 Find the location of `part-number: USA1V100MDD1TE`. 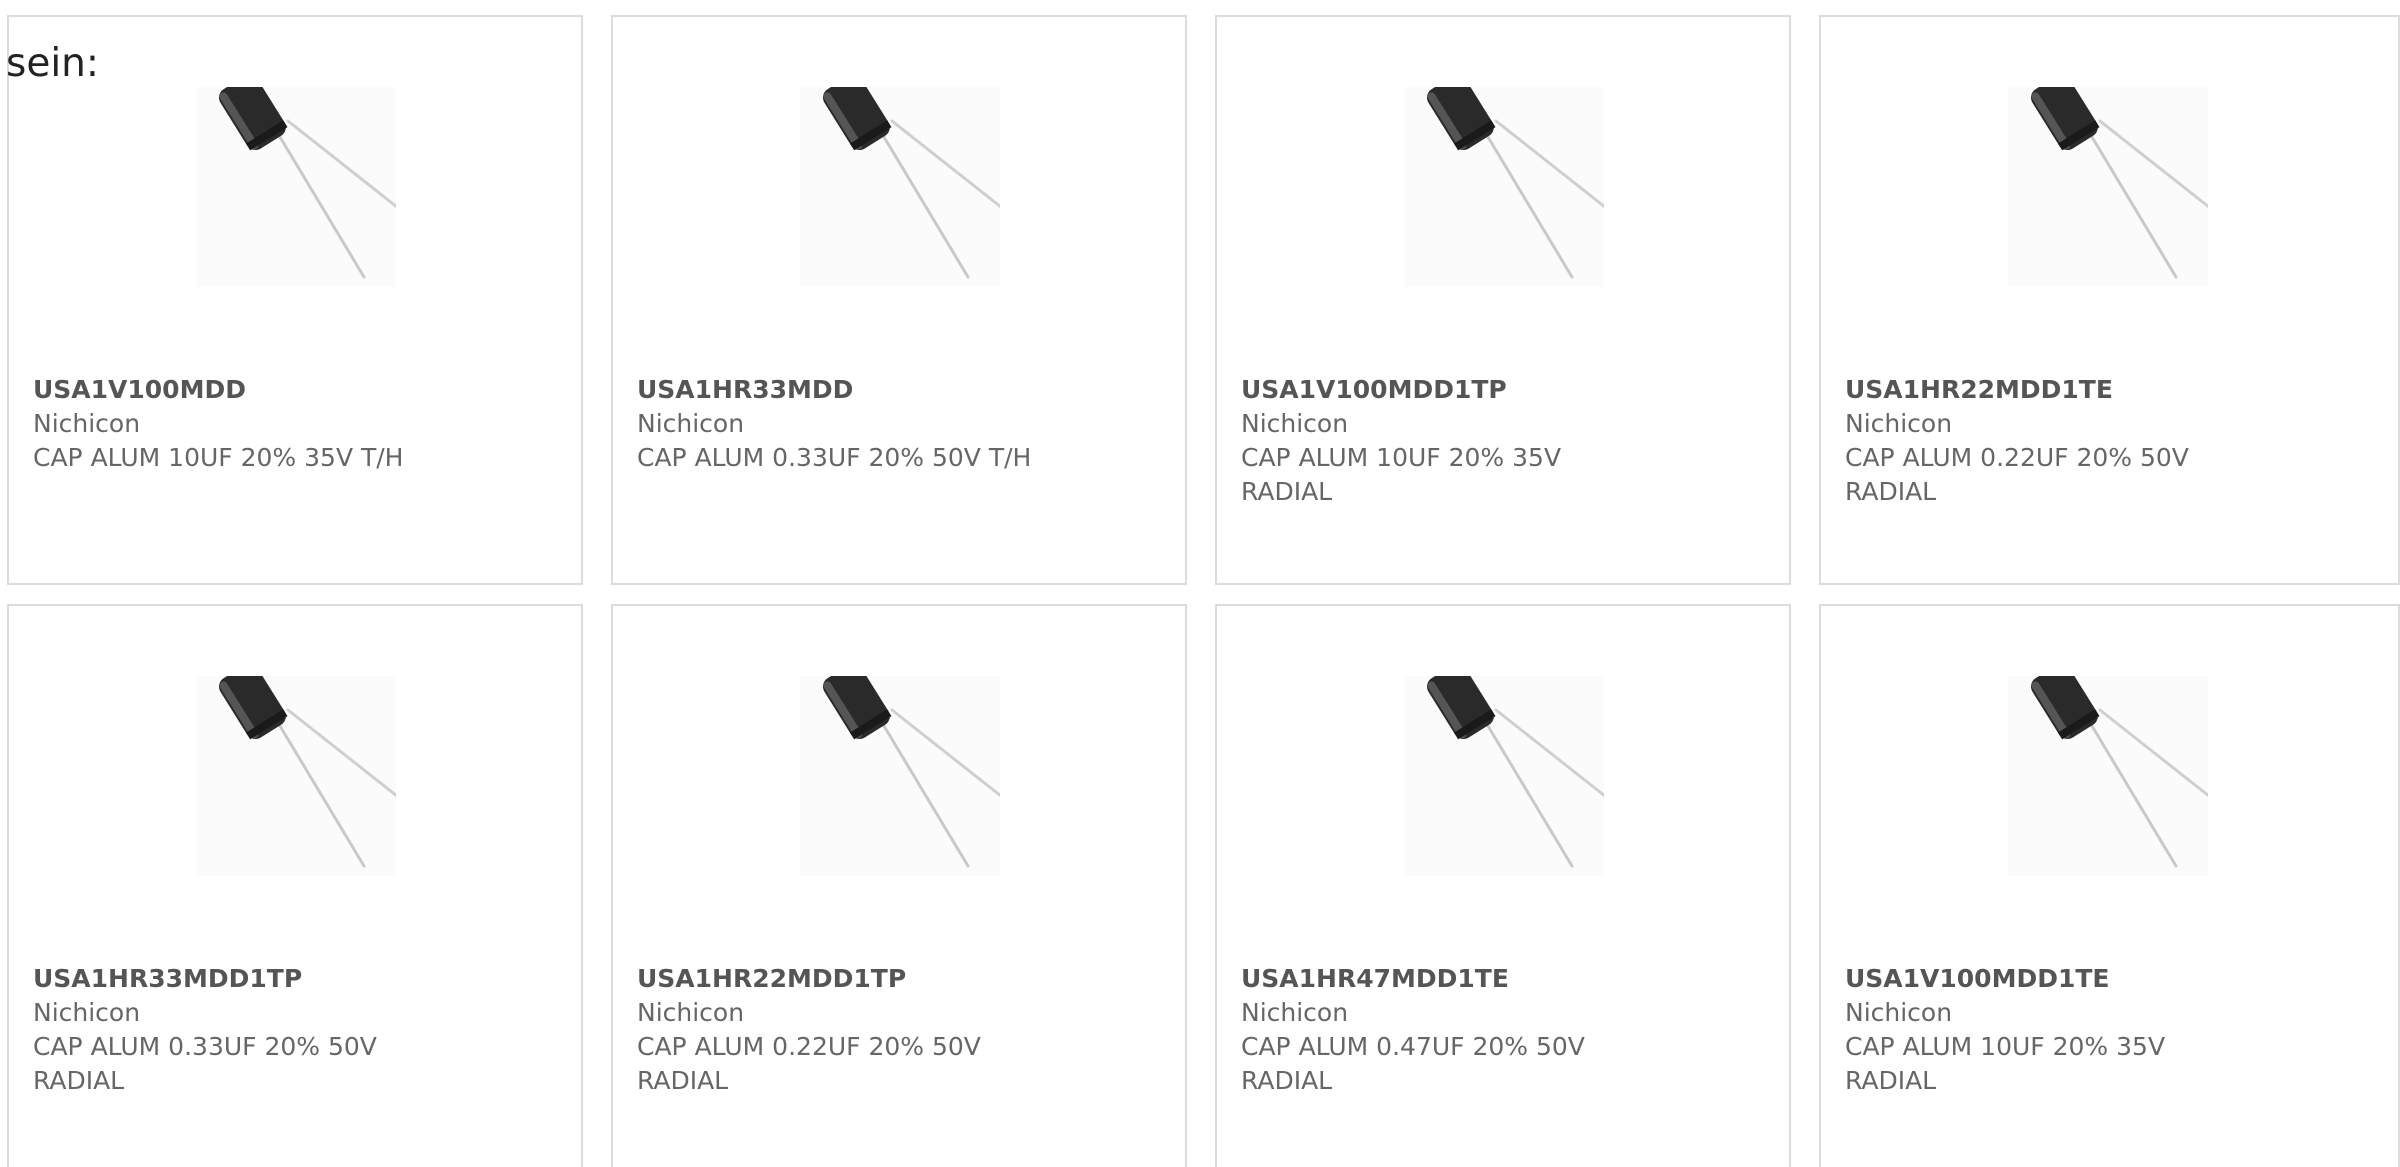

part-number: USA1V100MDD1TE is located at coordinates (2111, 979).